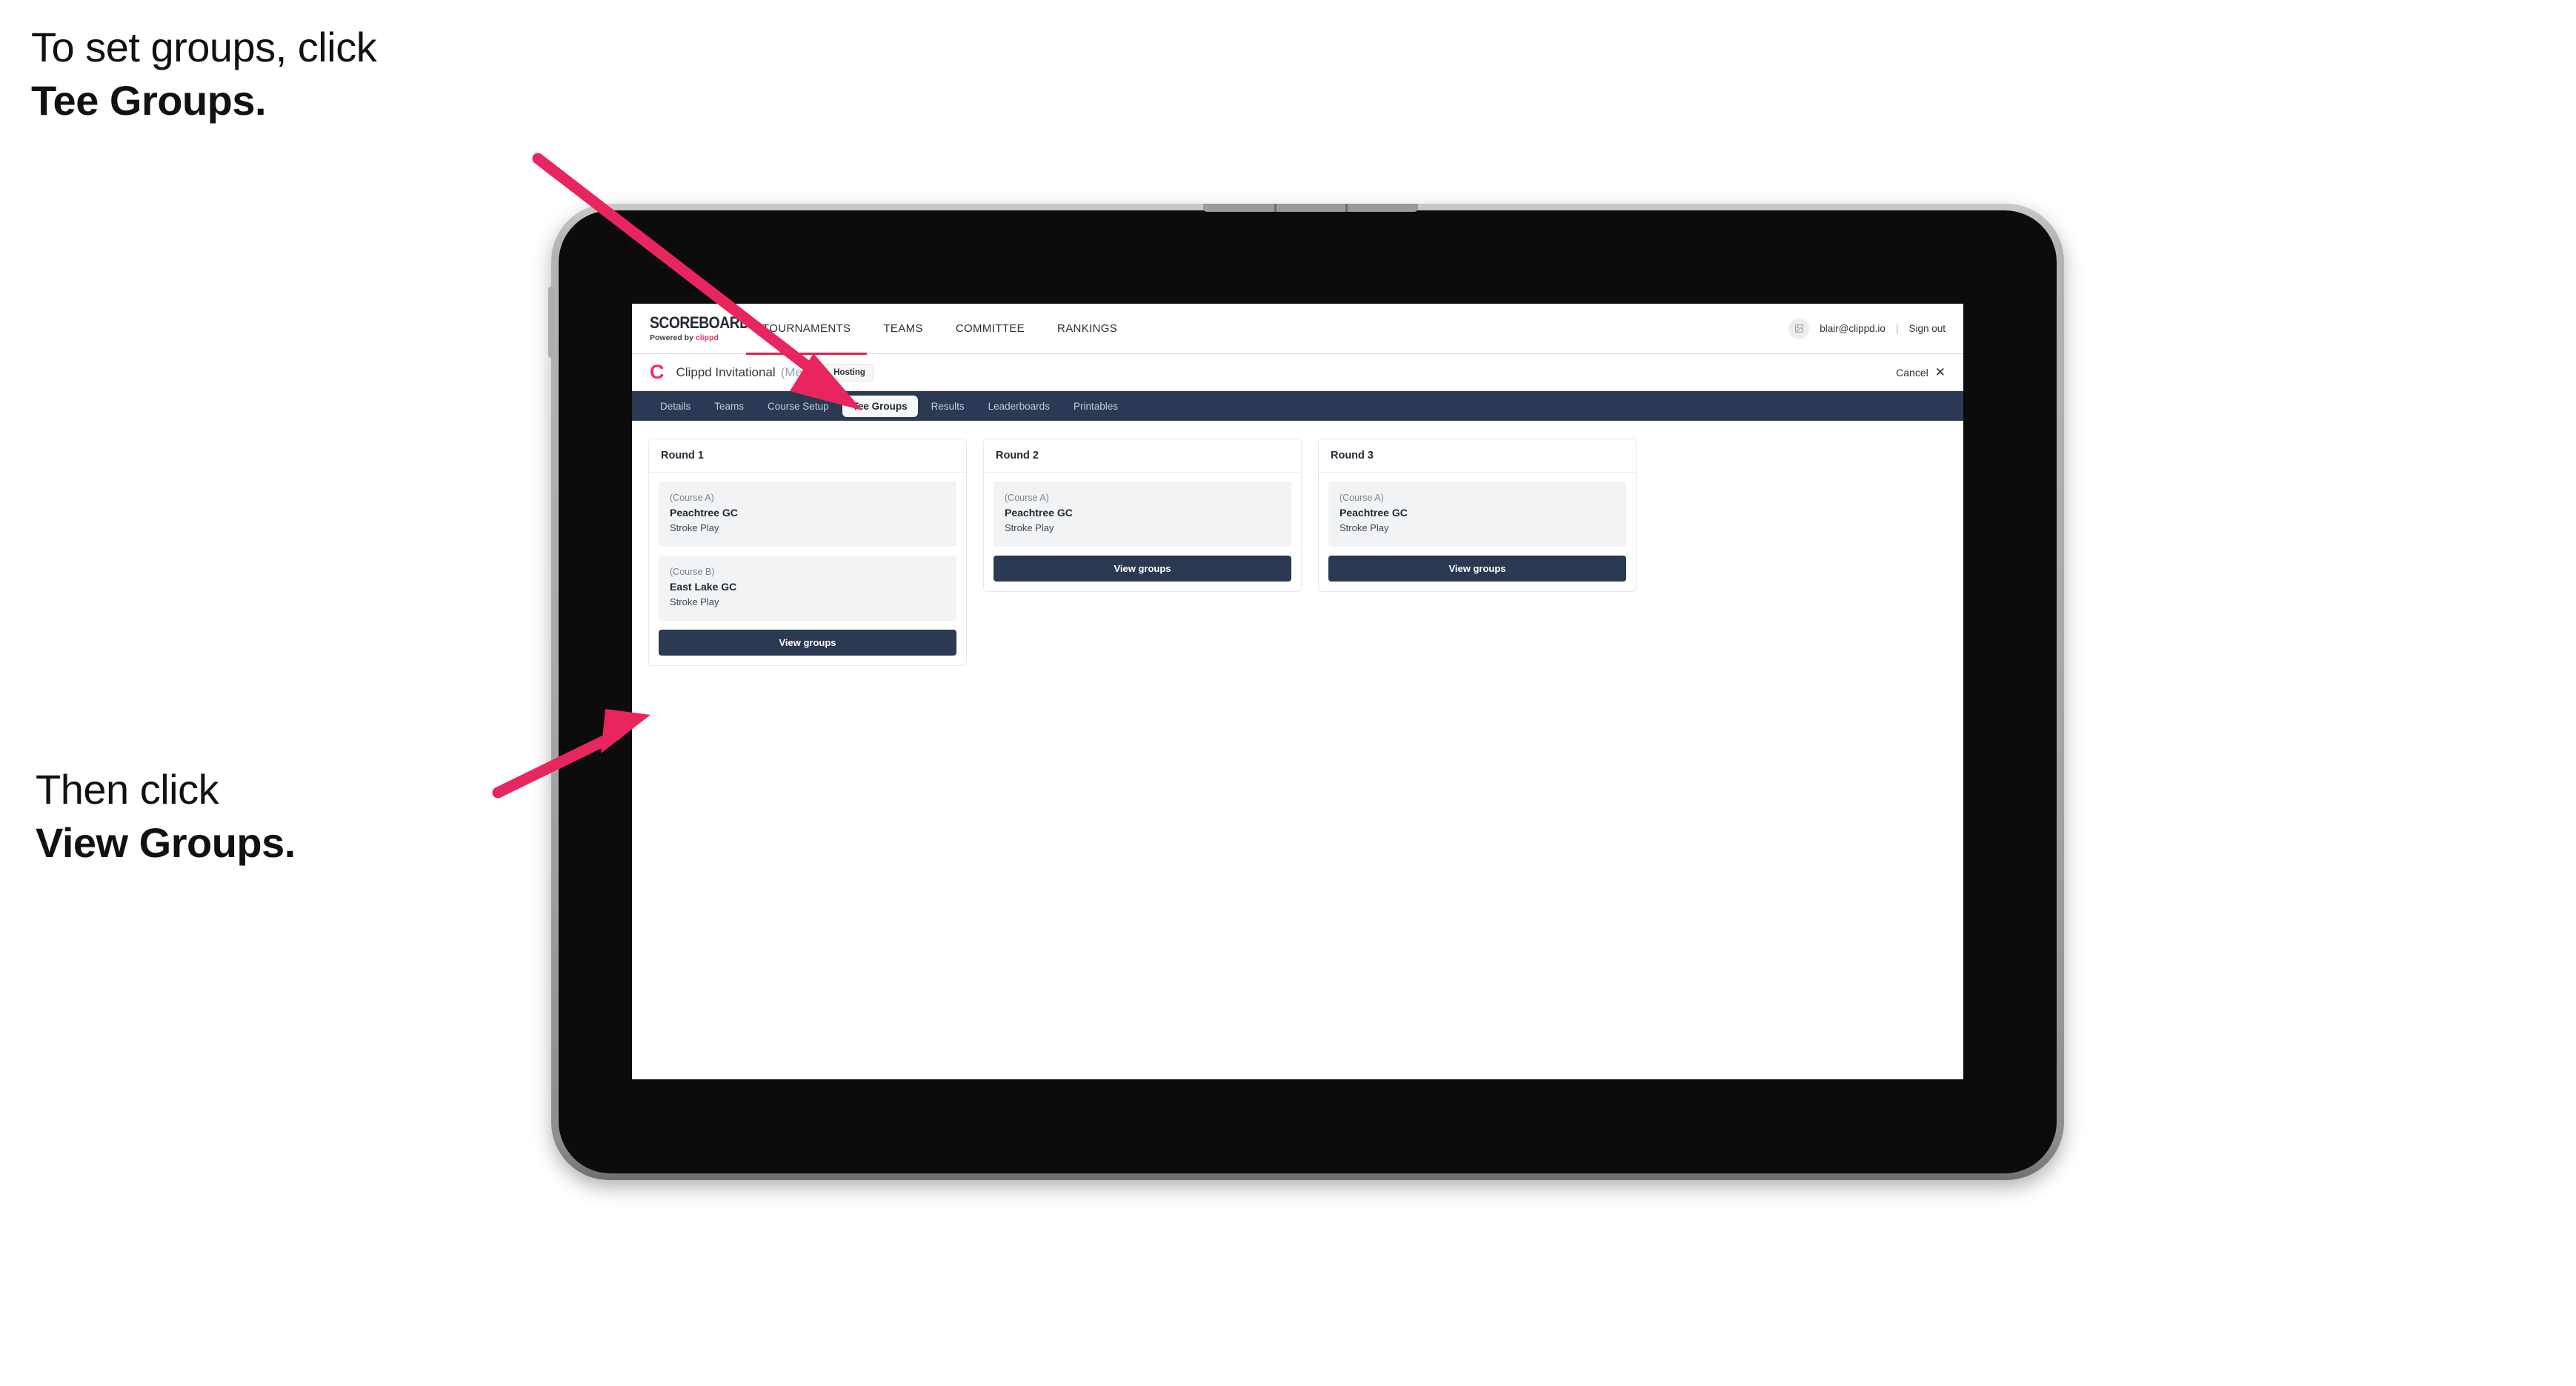  What do you see at coordinates (675, 407) in the screenshot?
I see `tab-details: Details` at bounding box center [675, 407].